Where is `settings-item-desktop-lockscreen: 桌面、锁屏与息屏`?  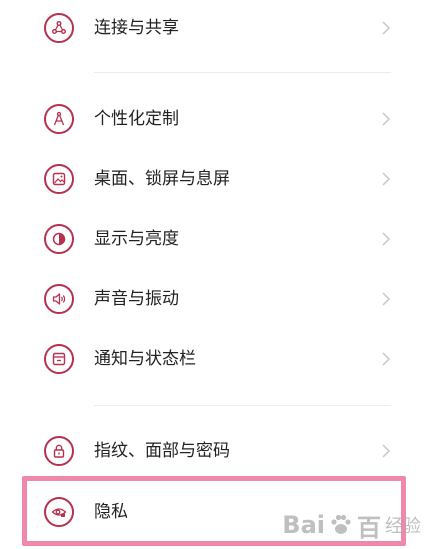 settings-item-desktop-lockscreen: 桌面、锁屏与息屏 is located at coordinates (216, 179).